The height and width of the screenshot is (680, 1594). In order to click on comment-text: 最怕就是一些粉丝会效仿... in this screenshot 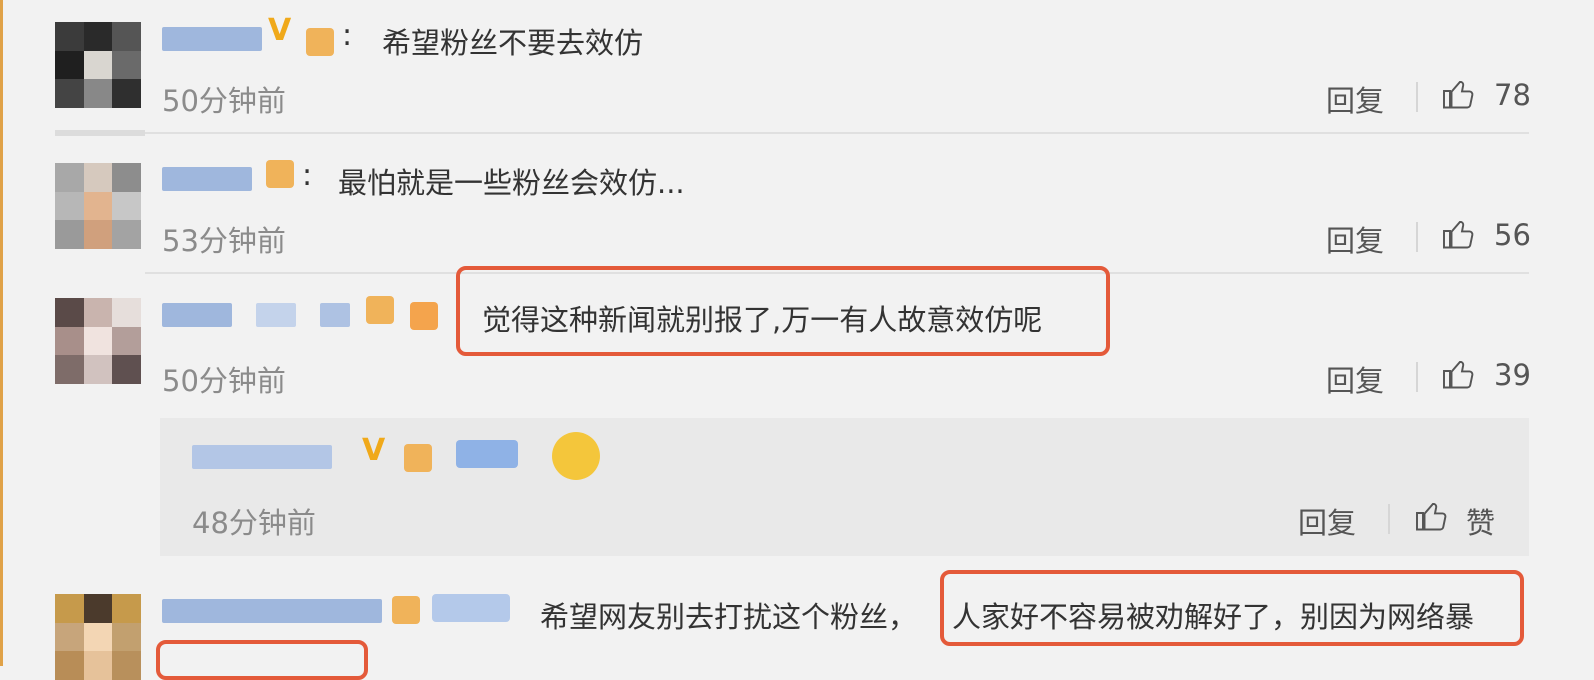, I will do `click(511, 183)`.